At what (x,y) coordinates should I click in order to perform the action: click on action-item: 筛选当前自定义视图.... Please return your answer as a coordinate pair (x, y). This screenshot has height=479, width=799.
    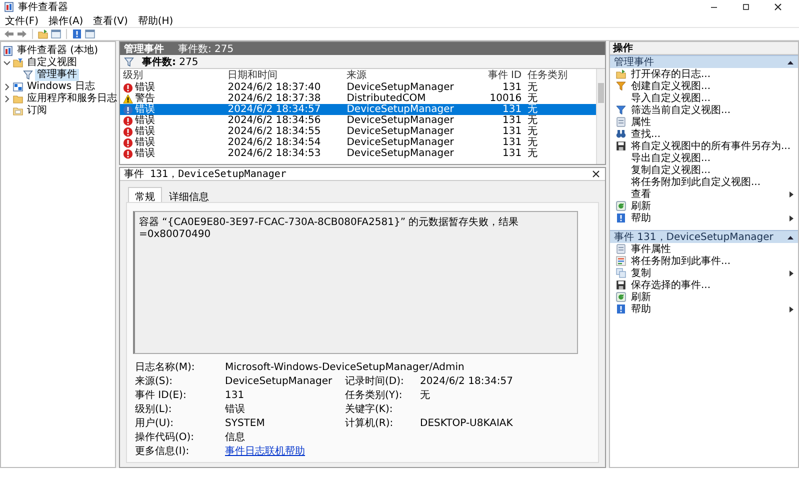
    Looking at the image, I should click on (704, 110).